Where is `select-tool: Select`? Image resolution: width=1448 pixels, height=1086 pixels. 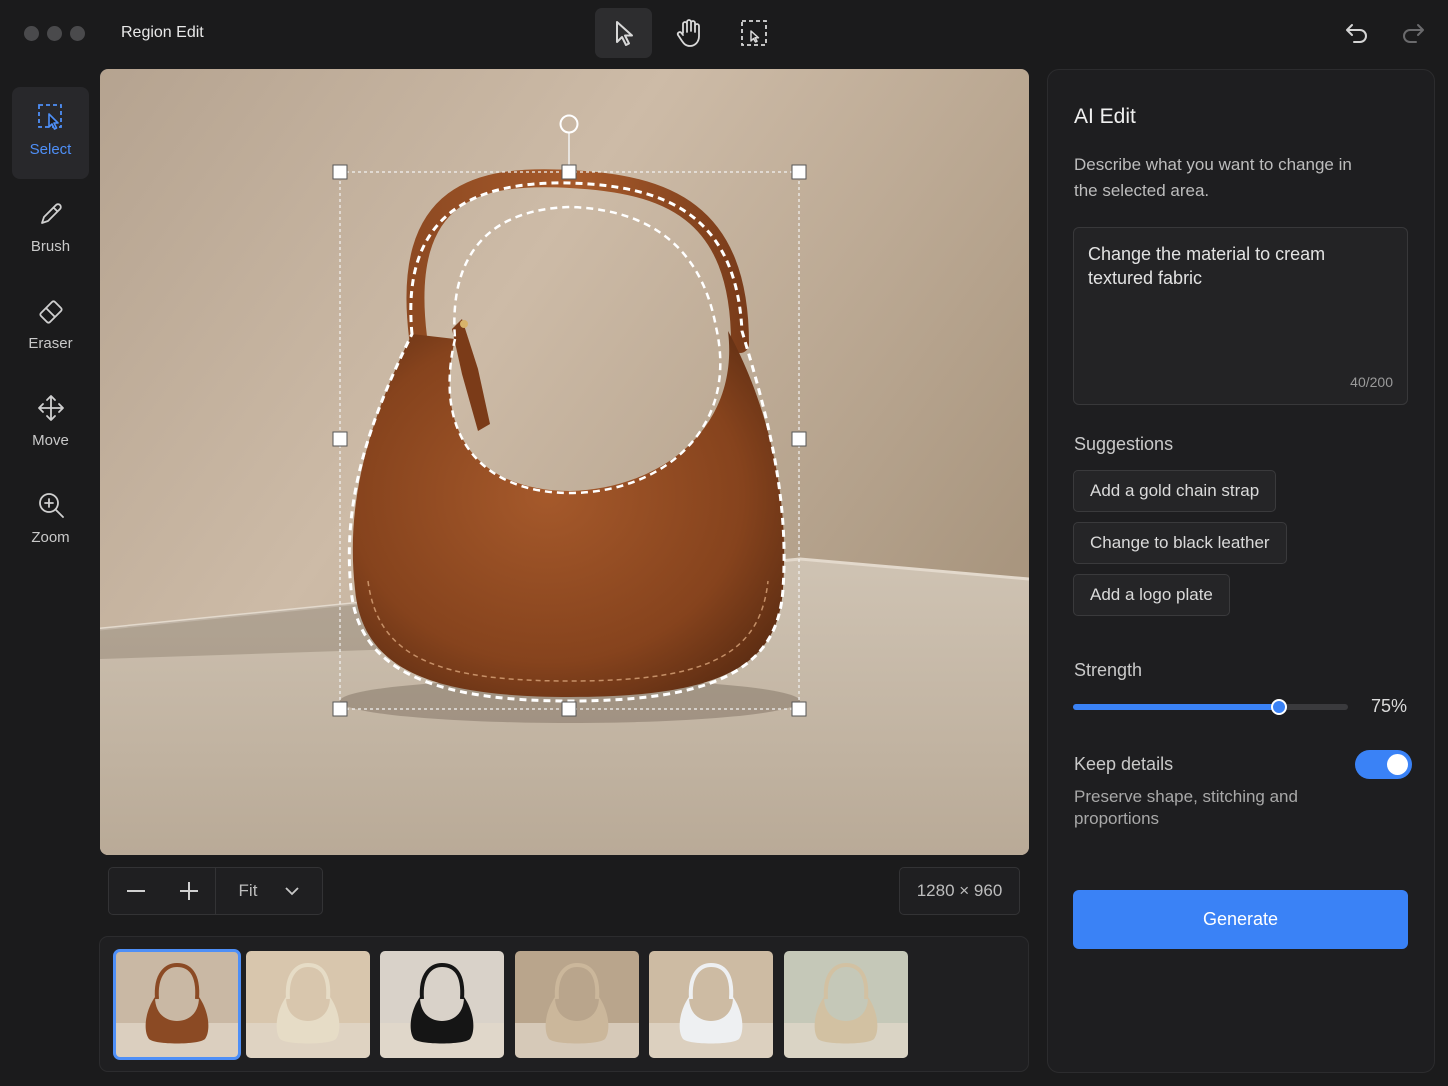
select-tool: Select is located at coordinates (50, 133).